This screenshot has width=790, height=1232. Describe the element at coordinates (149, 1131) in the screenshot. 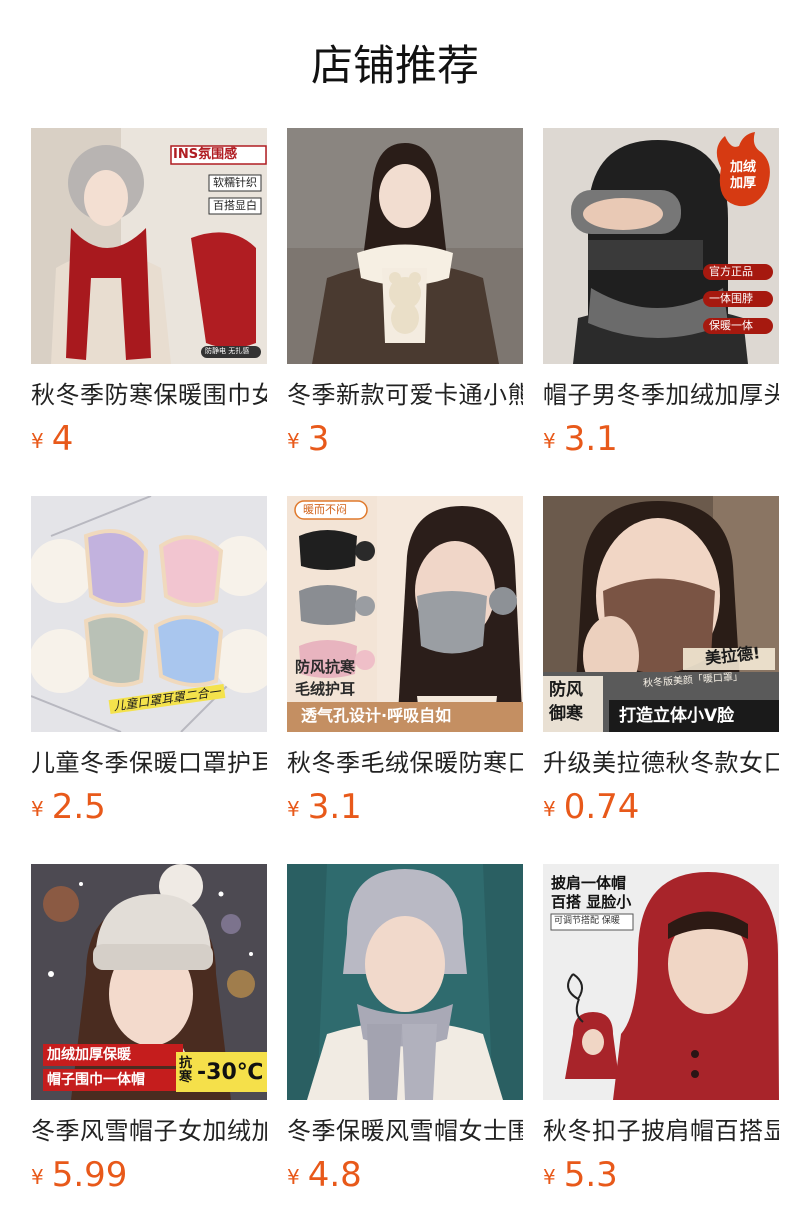

I see `product-name: 冬季风雪帽子女加绒加厚` at that location.